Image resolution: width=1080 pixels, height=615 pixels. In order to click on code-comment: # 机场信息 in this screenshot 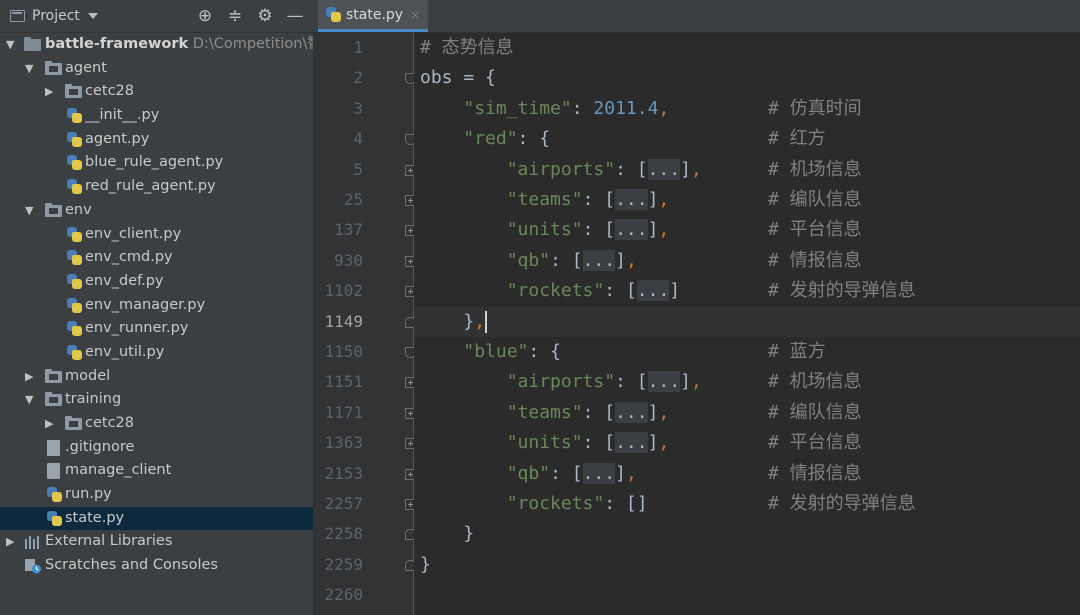, I will do `click(815, 382)`.